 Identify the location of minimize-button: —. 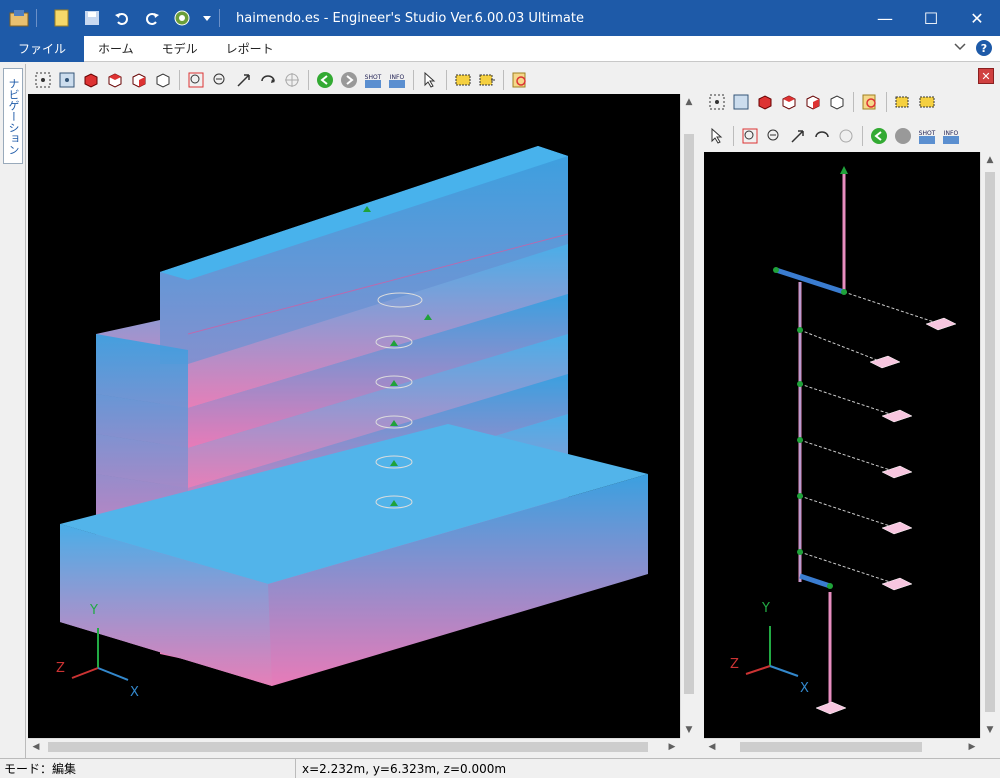
(885, 18).